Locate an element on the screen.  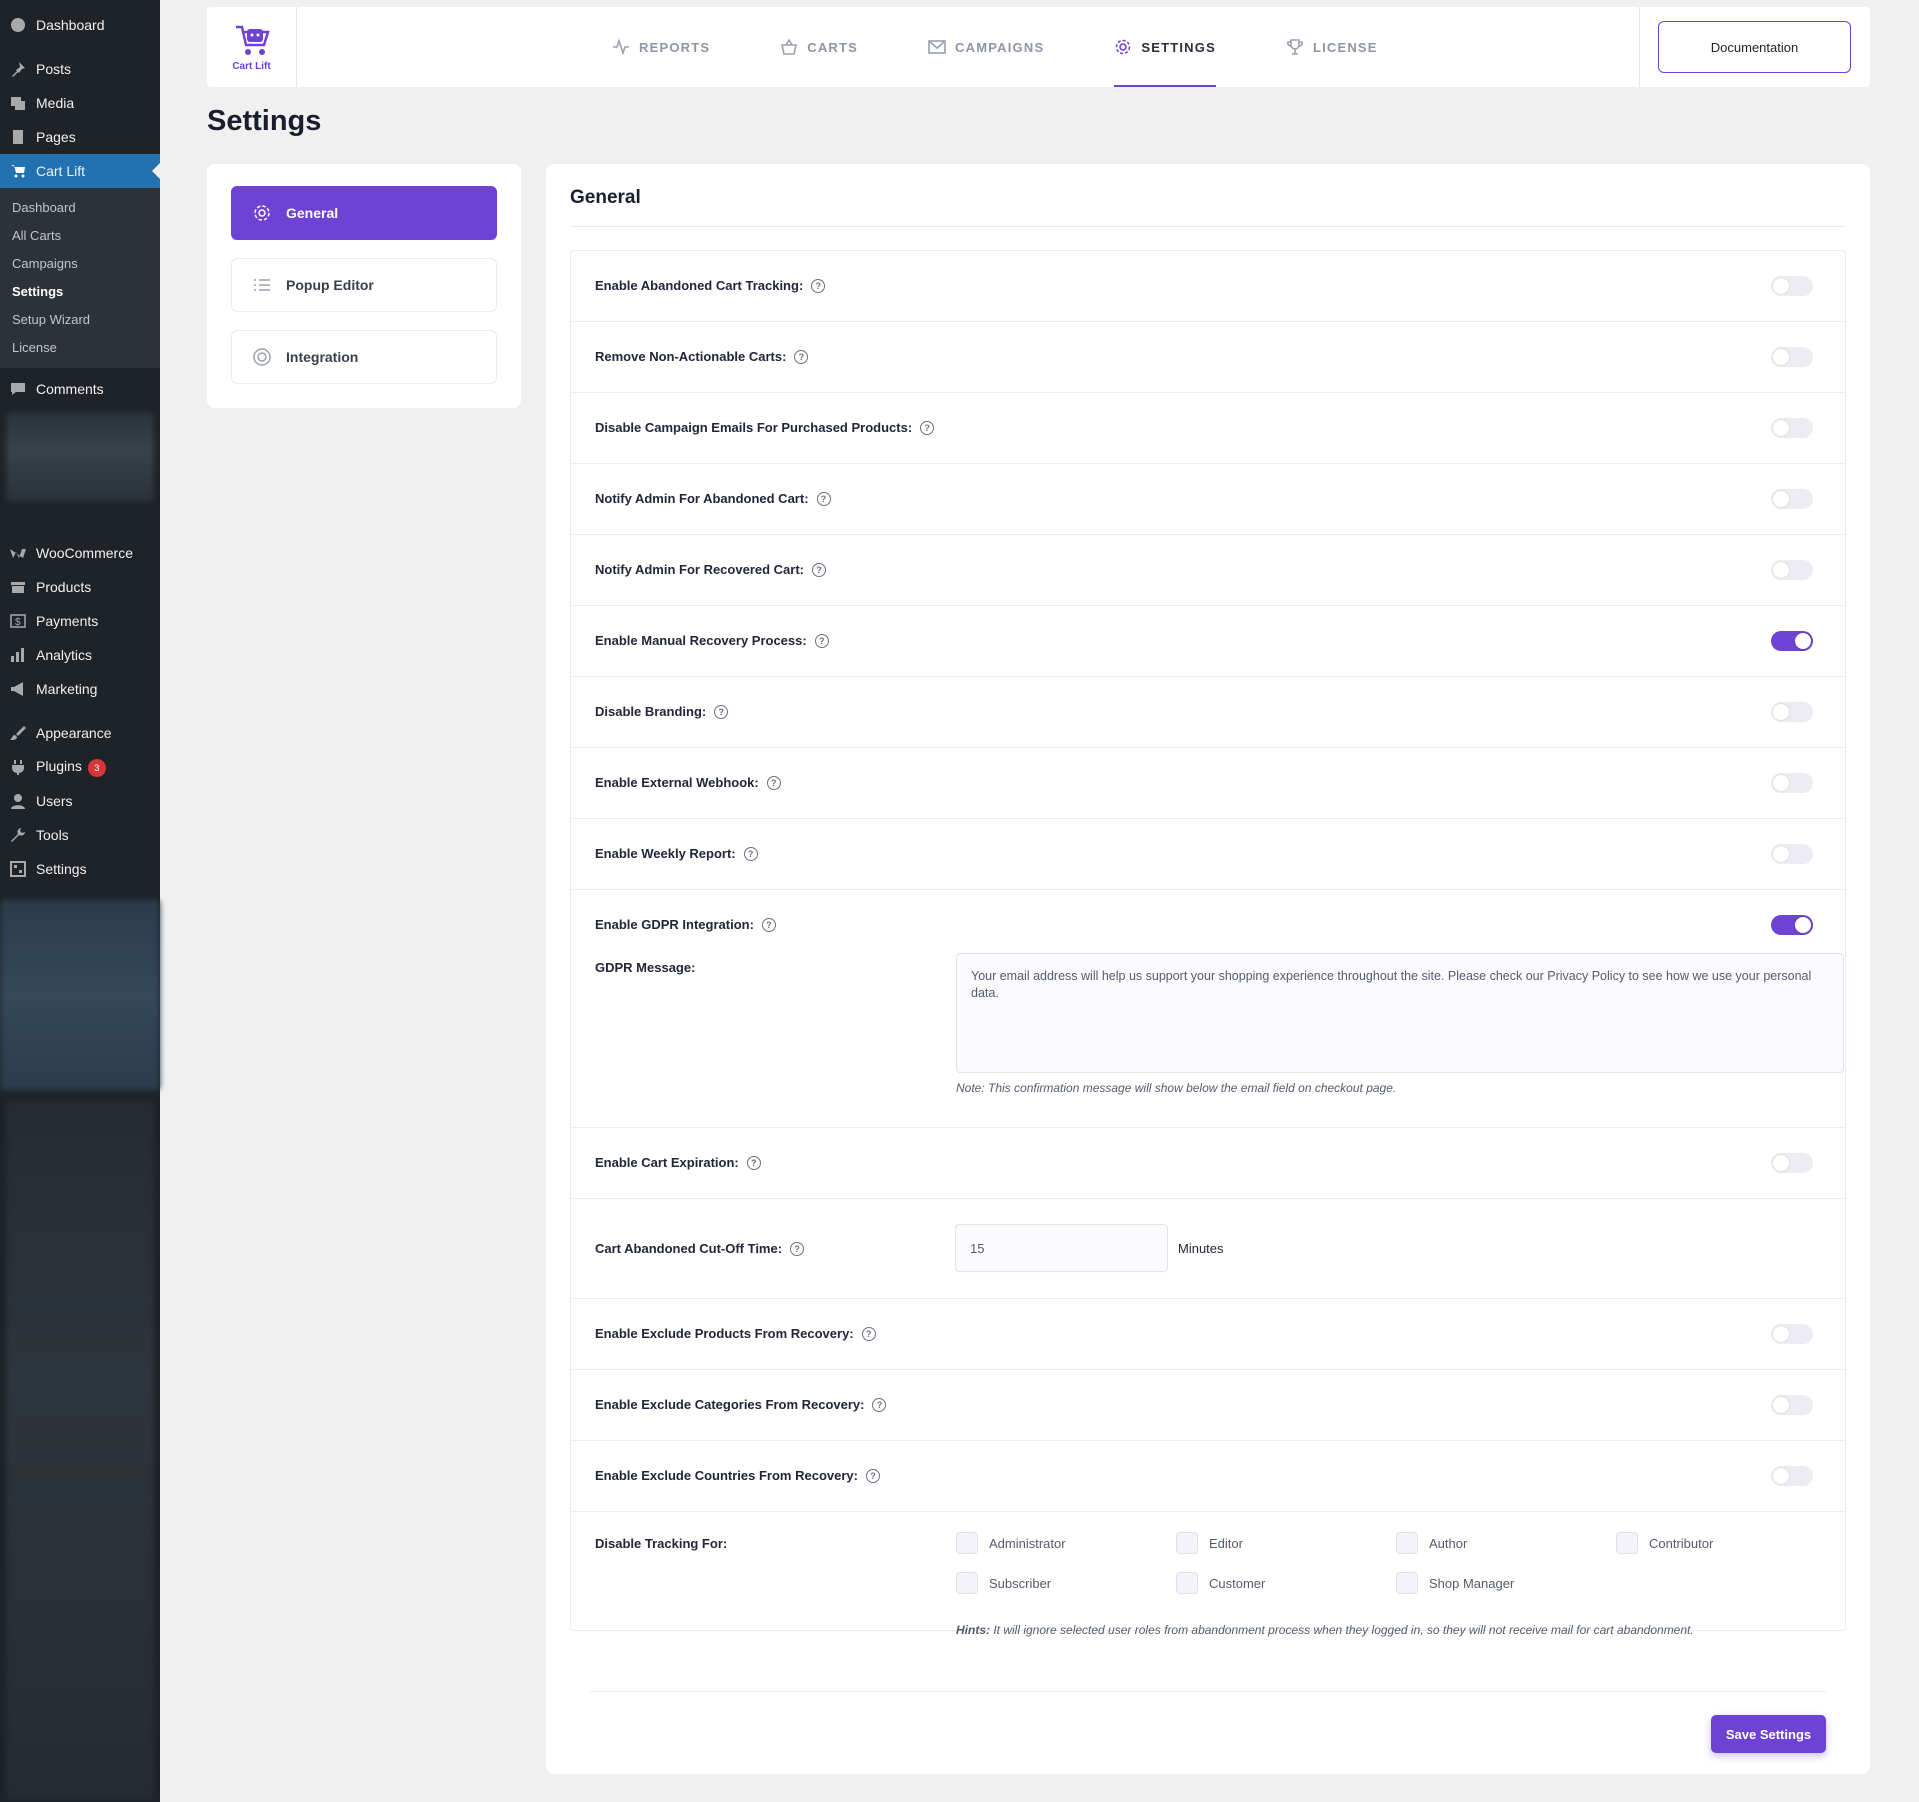
menu-integration: Integration is located at coordinates (364, 357).